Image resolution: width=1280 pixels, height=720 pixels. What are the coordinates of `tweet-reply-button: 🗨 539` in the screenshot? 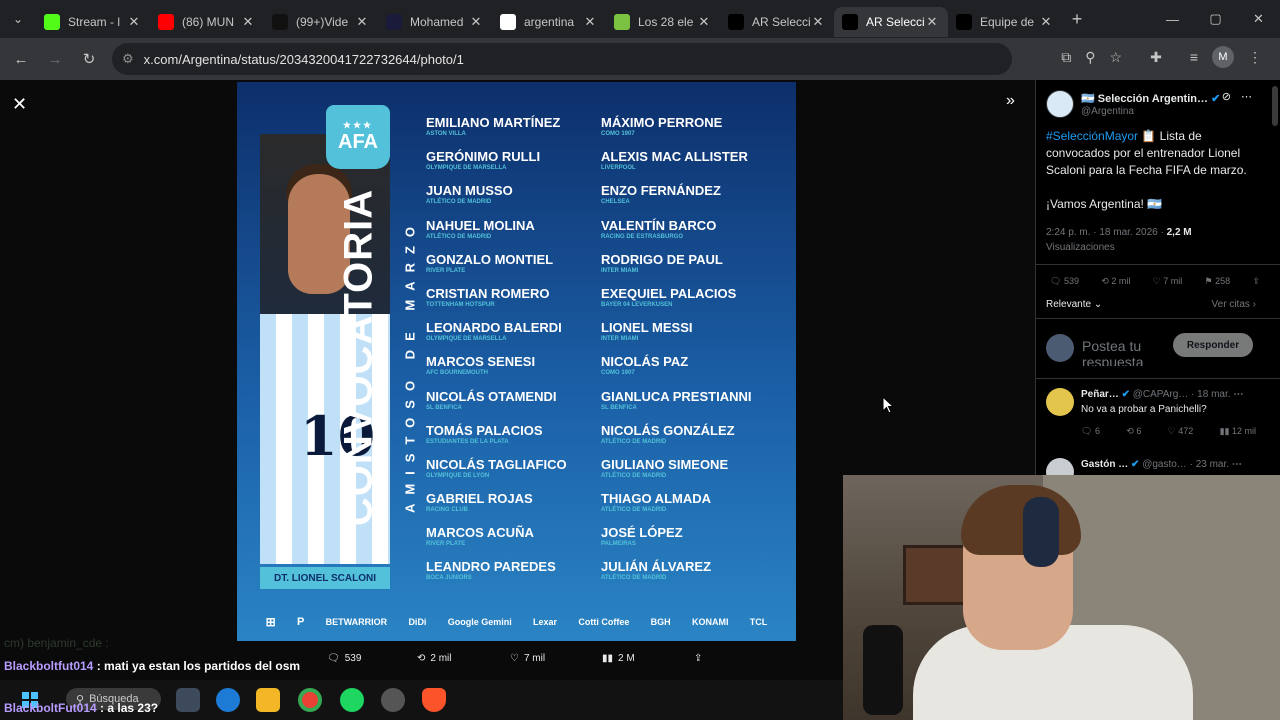 It's located at (1064, 281).